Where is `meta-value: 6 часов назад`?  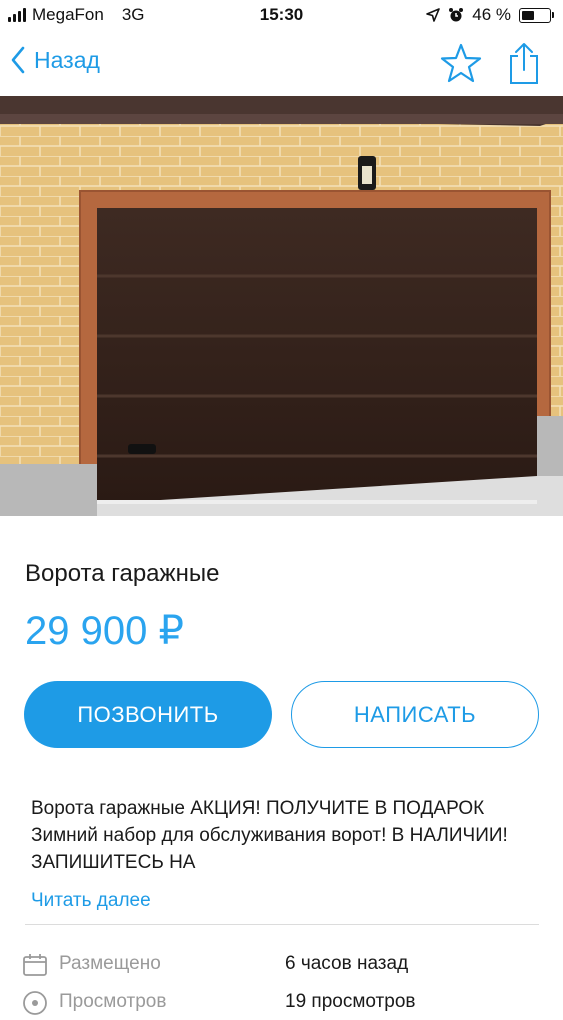
meta-value: 6 часов назад is located at coordinates (347, 963).